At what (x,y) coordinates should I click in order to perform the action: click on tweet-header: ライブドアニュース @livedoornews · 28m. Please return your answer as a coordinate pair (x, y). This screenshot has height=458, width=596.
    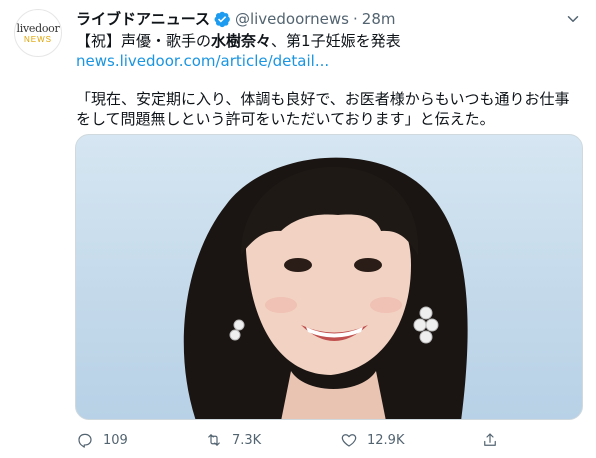
    Looking at the image, I should click on (235, 19).